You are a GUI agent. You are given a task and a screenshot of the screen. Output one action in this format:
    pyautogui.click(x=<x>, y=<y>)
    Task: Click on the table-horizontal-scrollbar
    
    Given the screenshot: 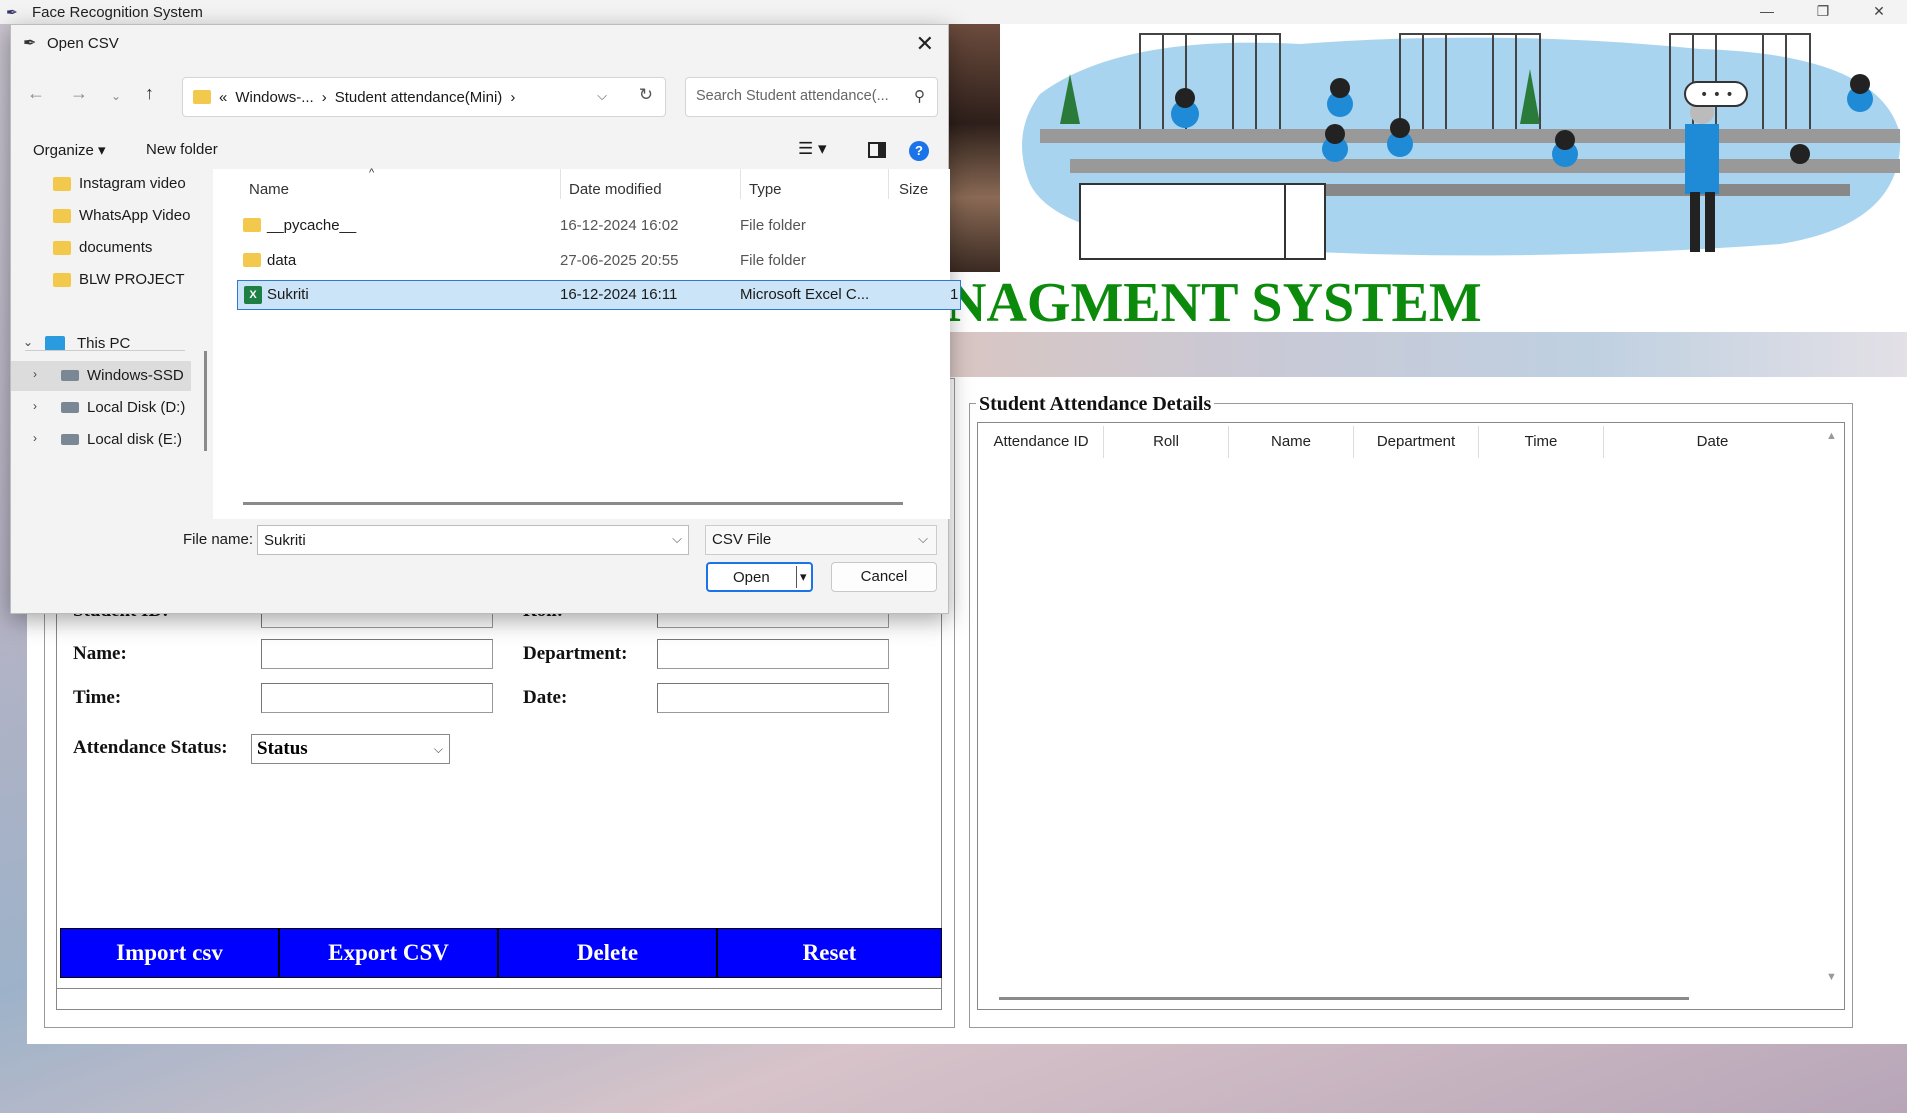 What is the action you would take?
    pyautogui.click(x=1344, y=998)
    